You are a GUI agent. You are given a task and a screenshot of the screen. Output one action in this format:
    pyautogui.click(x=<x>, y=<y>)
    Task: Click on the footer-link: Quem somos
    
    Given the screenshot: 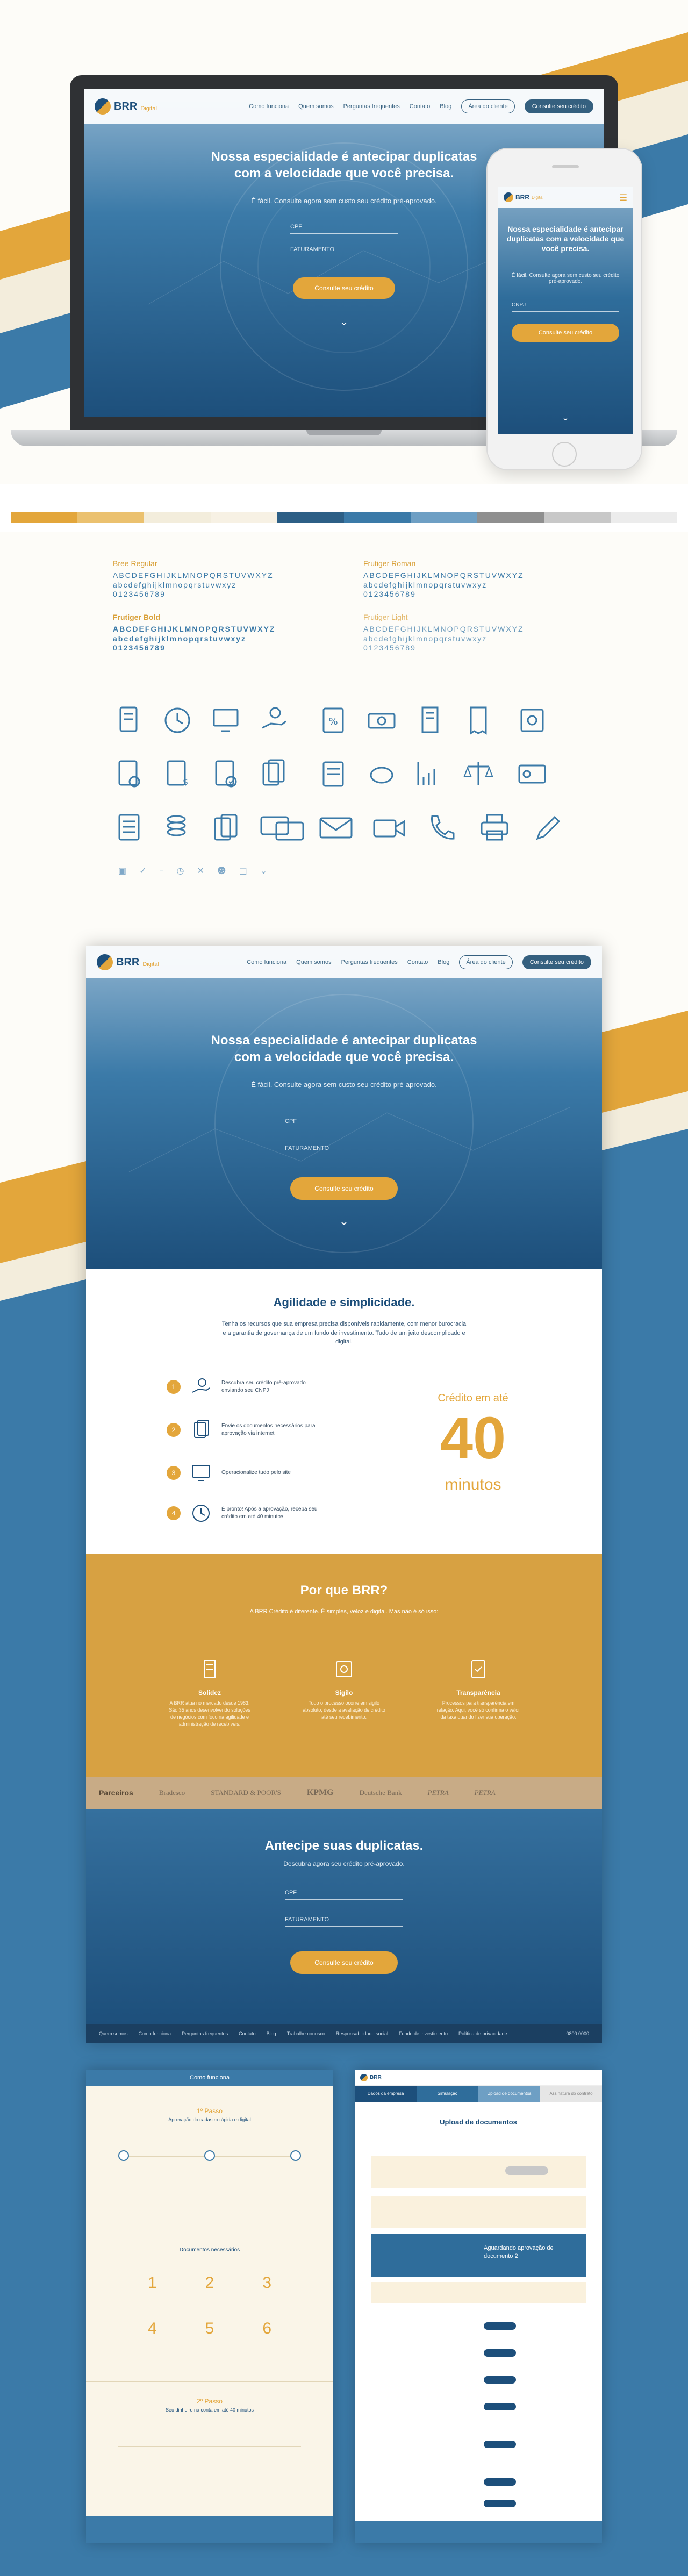 What is the action you would take?
    pyautogui.click(x=113, y=2033)
    